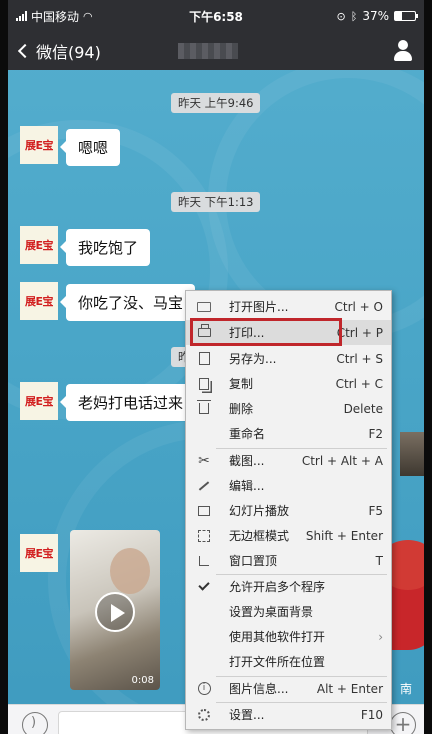 This screenshot has width=432, height=734. Describe the element at coordinates (55, 16) in the screenshot. I see `carrier-name: 中国移动` at that location.